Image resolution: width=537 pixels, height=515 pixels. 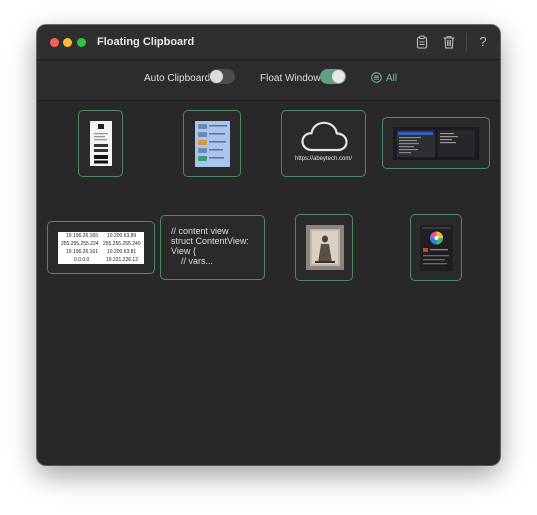 What do you see at coordinates (422, 42) in the screenshot?
I see `clipboard-icon` at bounding box center [422, 42].